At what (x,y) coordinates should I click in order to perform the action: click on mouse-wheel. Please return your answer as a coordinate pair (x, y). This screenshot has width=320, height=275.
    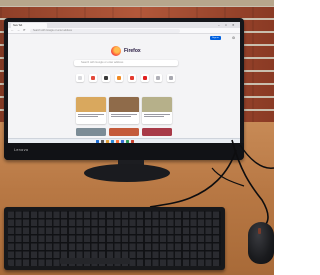
    Looking at the image, I should click on (259, 231).